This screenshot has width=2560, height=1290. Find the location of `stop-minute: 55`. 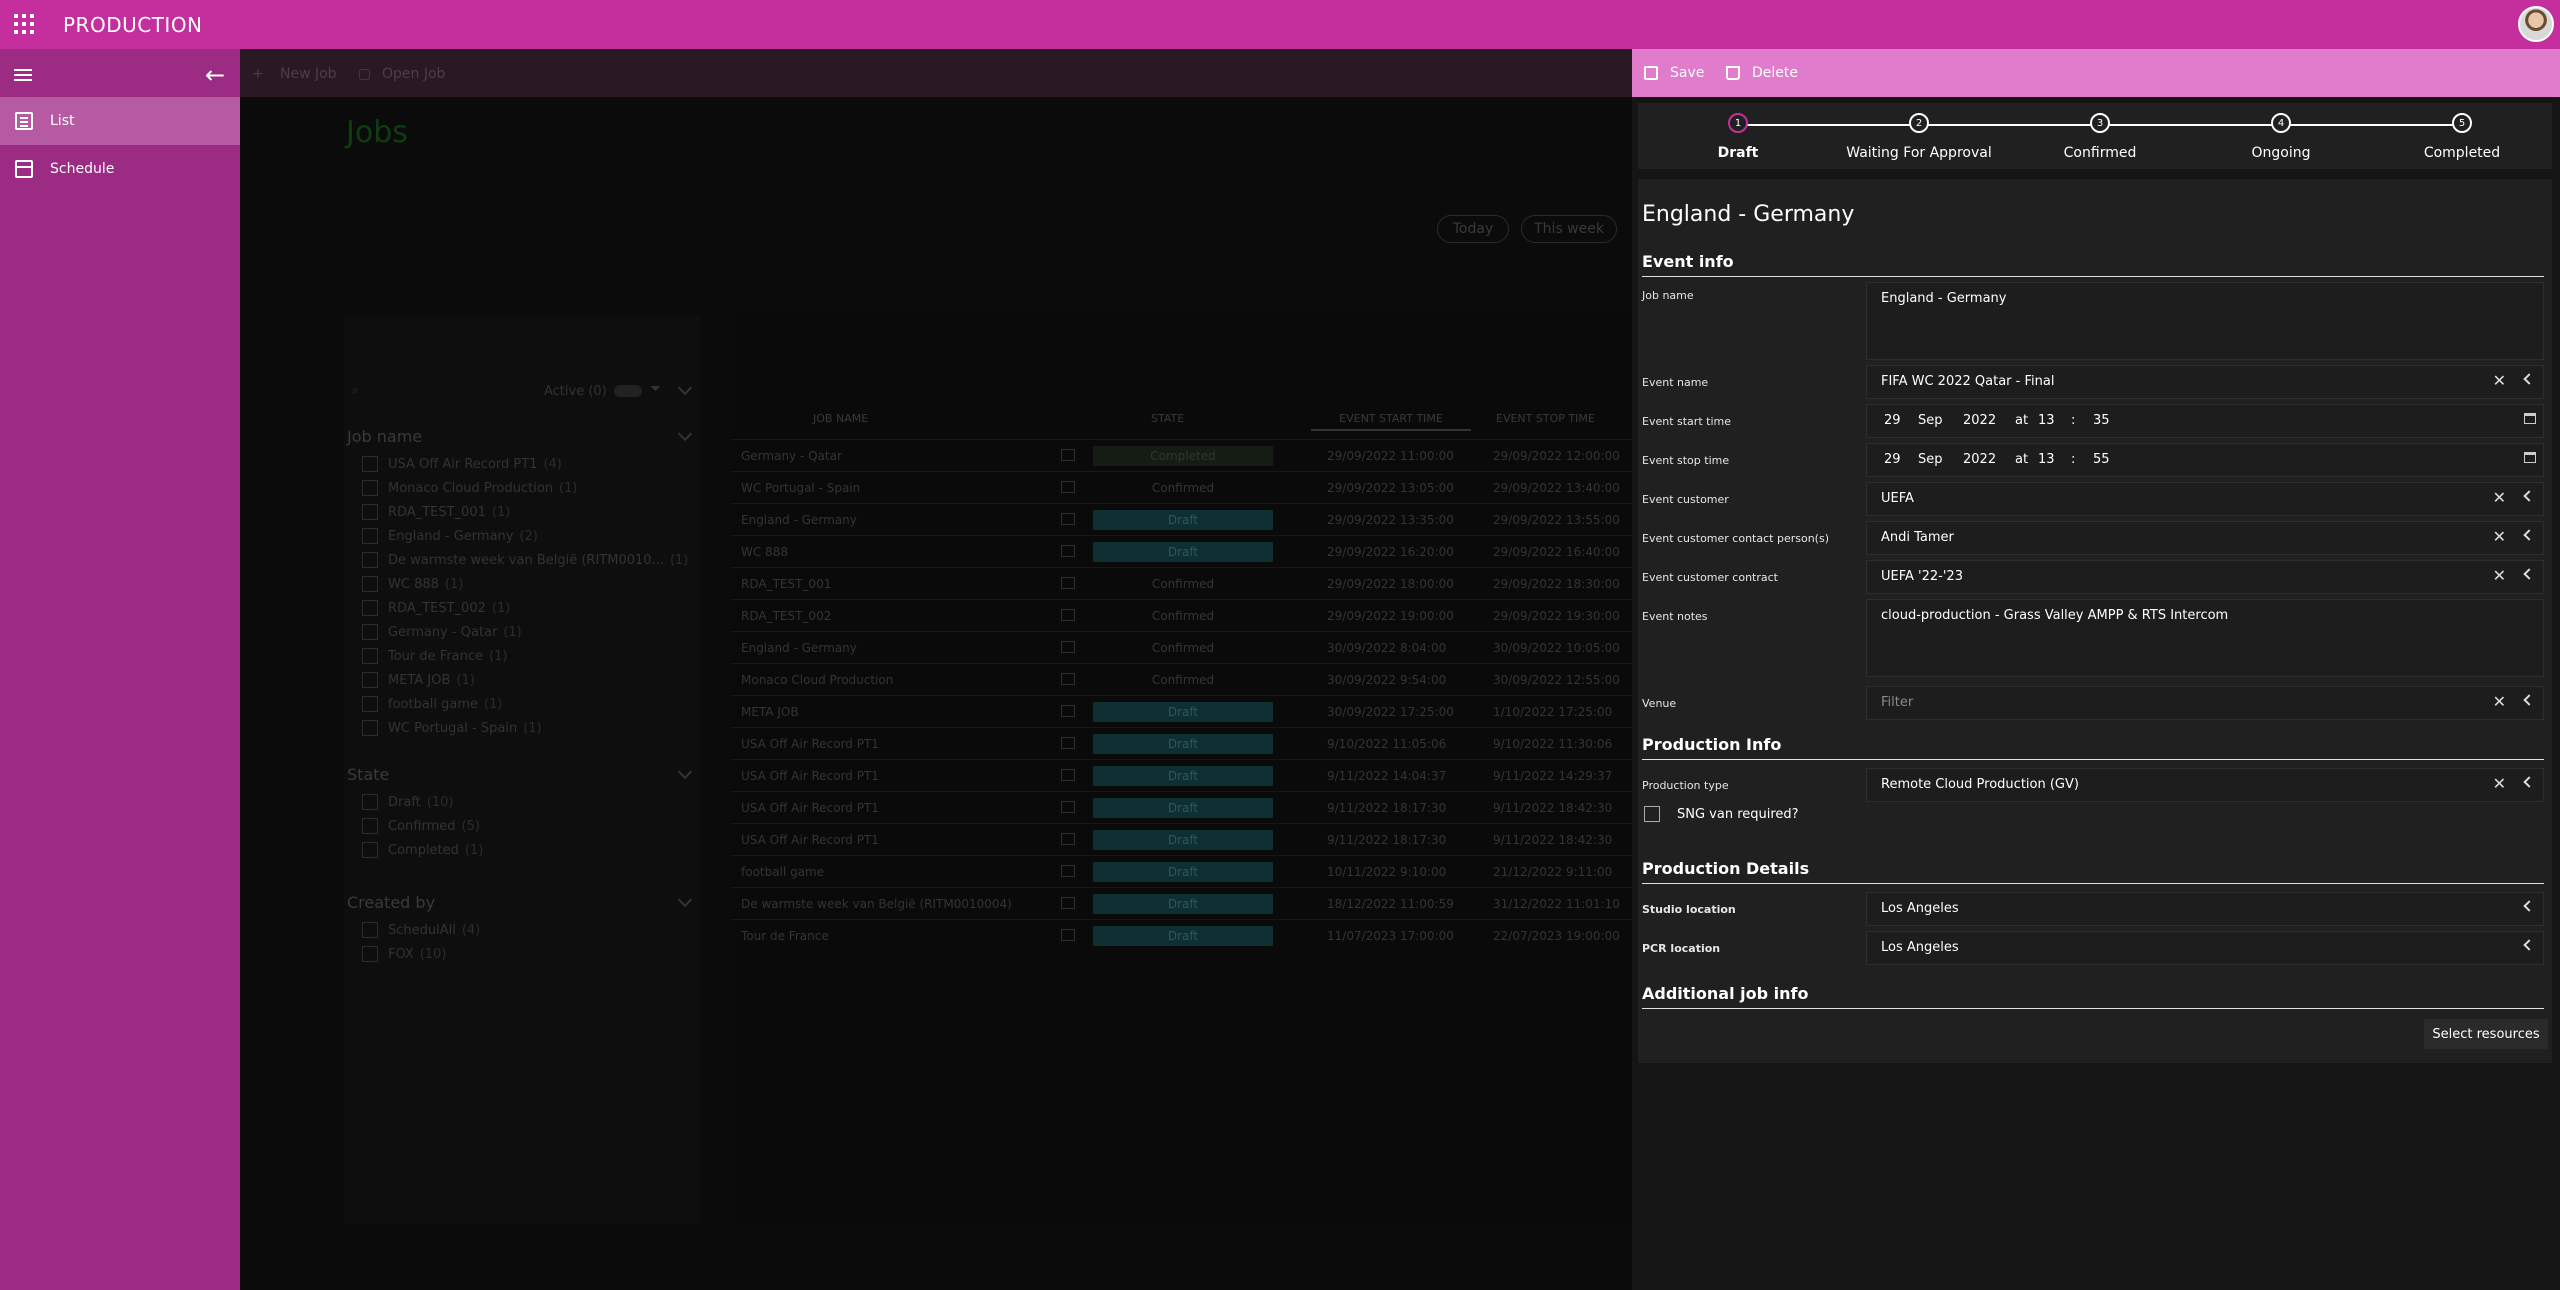

stop-minute: 55 is located at coordinates (2101, 459).